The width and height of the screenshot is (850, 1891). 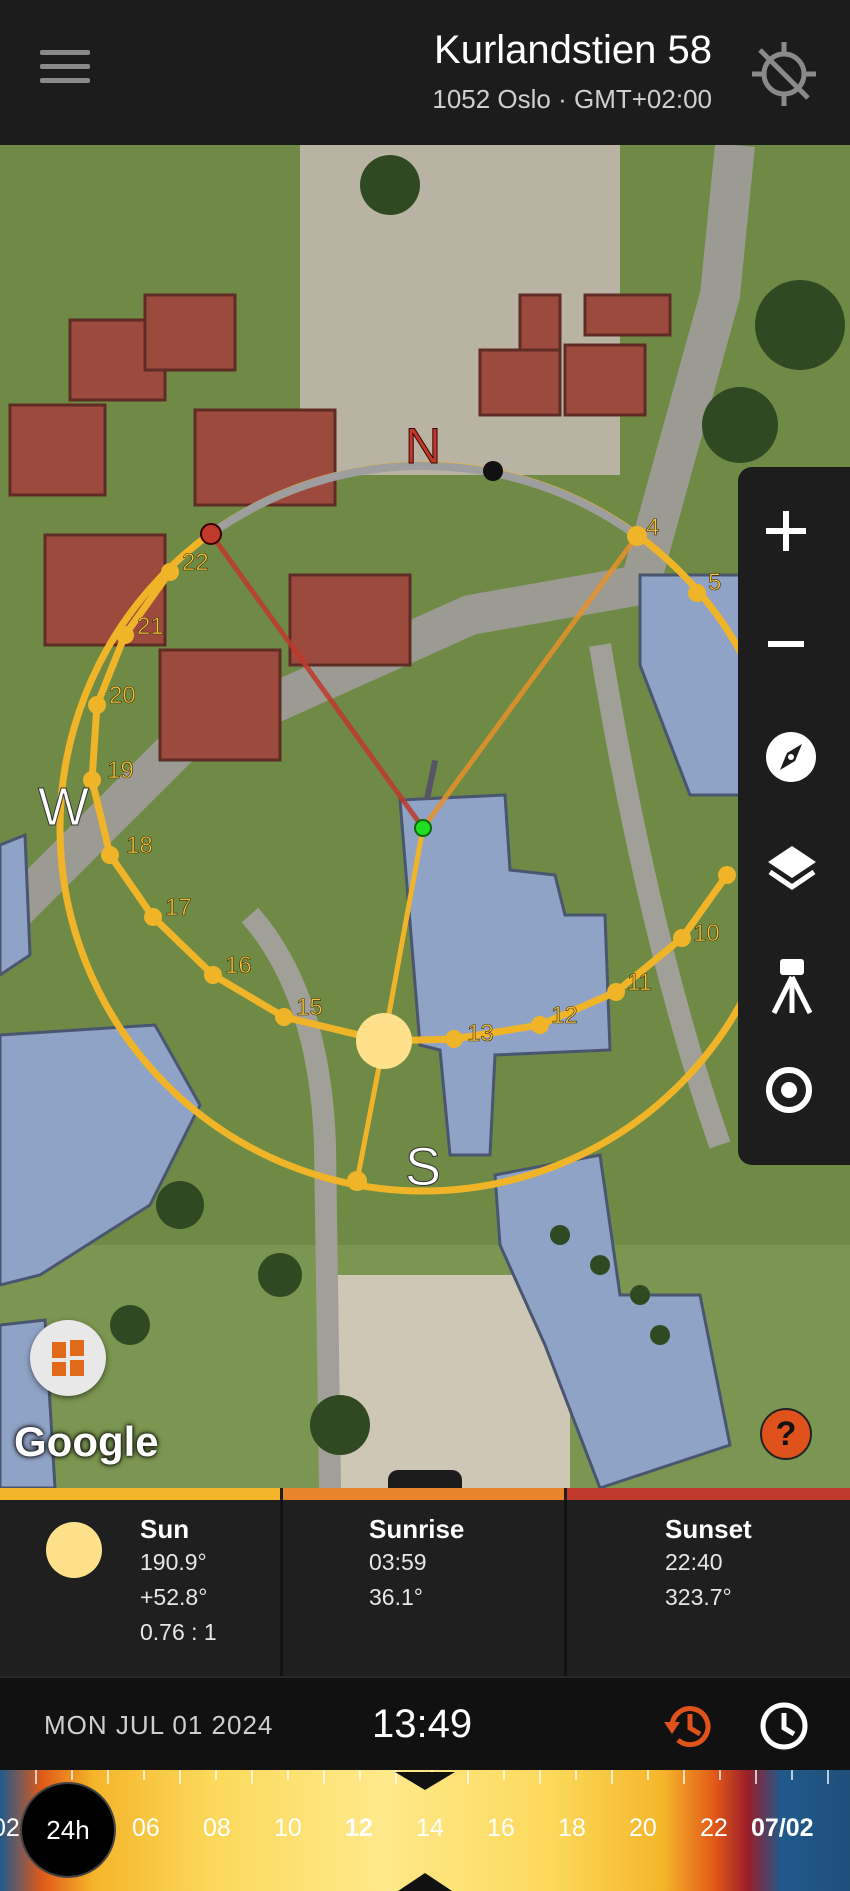 What do you see at coordinates (140, 1494) in the screenshot?
I see `sun-color-bar` at bounding box center [140, 1494].